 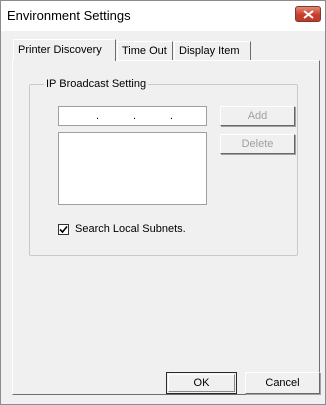 I want to click on tab-label: Printer Discovery, so click(x=60, y=50).